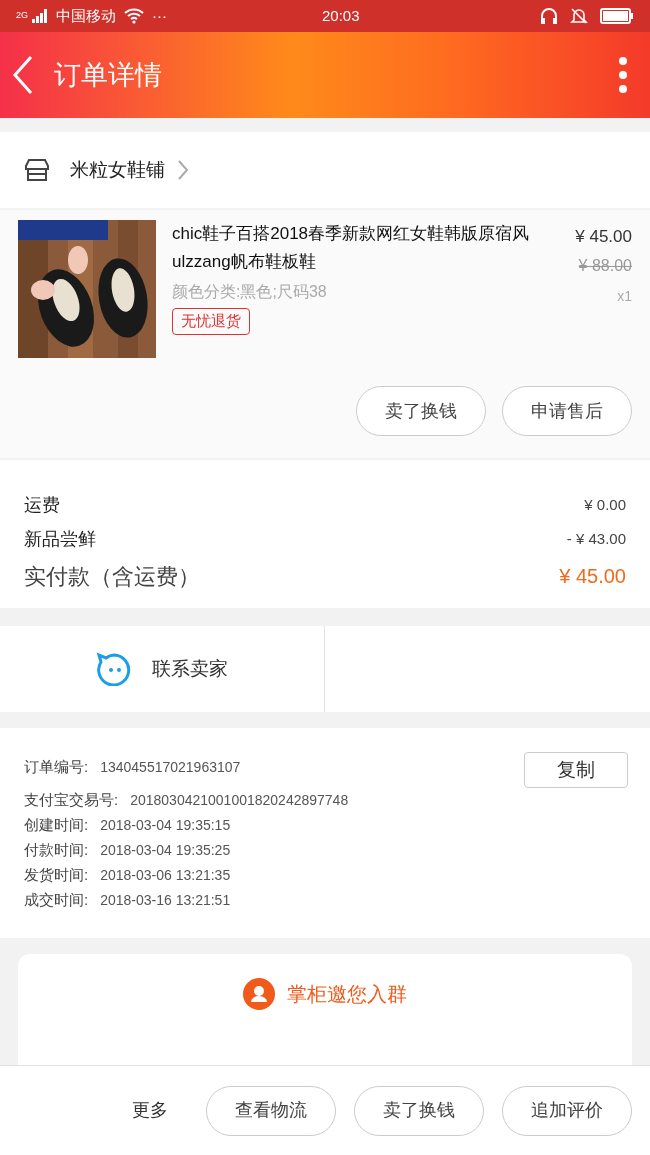 This screenshot has width=650, height=1155. I want to click on product-price: ¥ 45.00, so click(603, 237).